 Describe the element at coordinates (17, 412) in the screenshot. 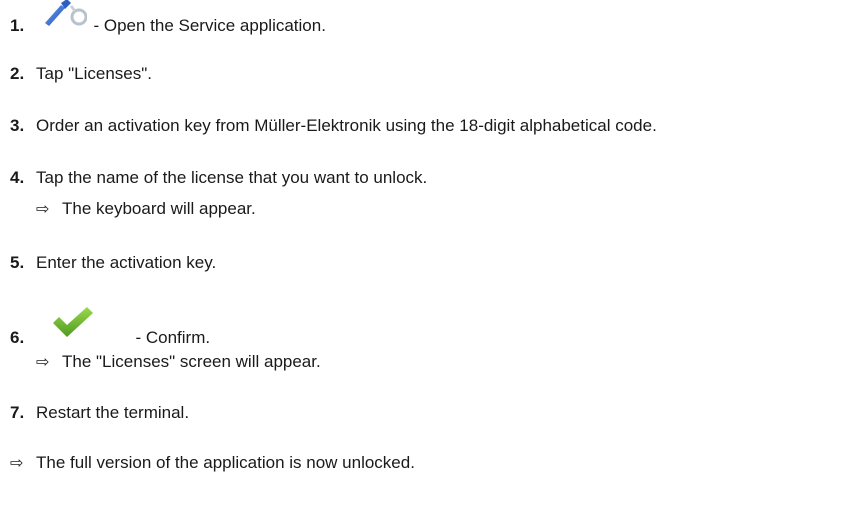

I see `step-number: 7.` at that location.